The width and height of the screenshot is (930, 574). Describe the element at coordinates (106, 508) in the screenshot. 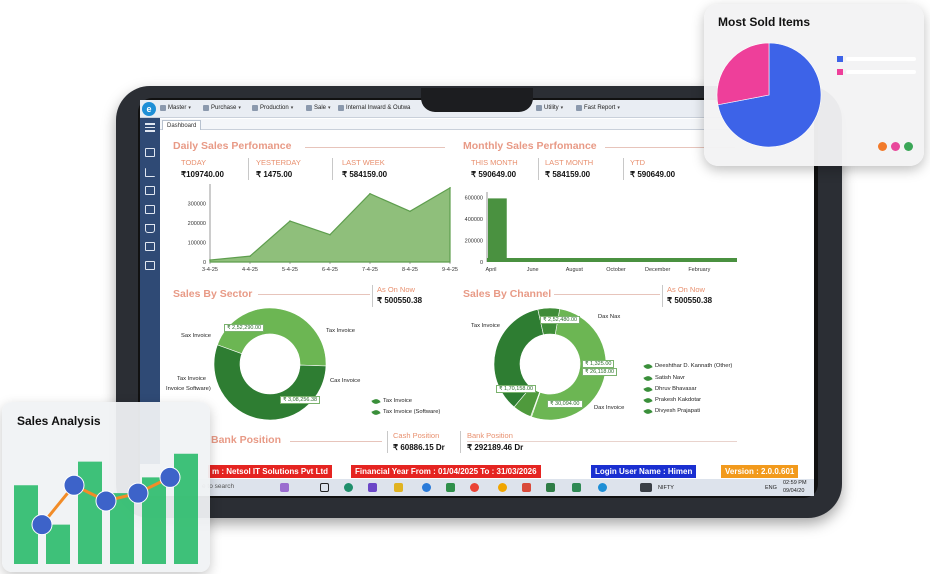

I see `sales-analysis-chart` at that location.